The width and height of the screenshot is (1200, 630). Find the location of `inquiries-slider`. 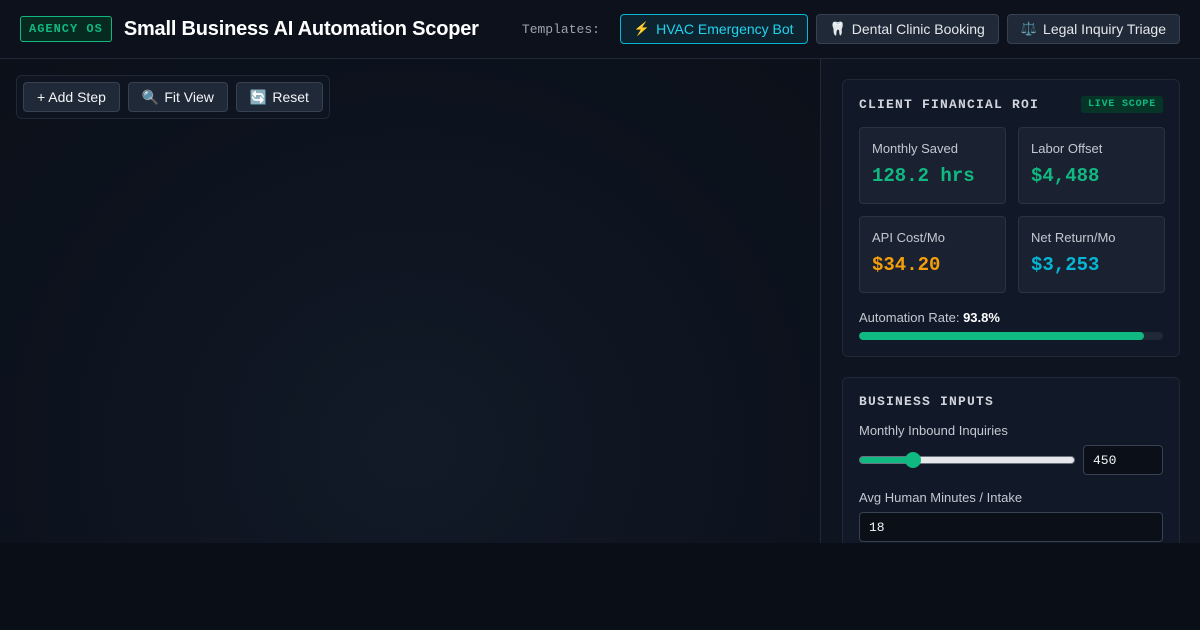

inquiries-slider is located at coordinates (967, 460).